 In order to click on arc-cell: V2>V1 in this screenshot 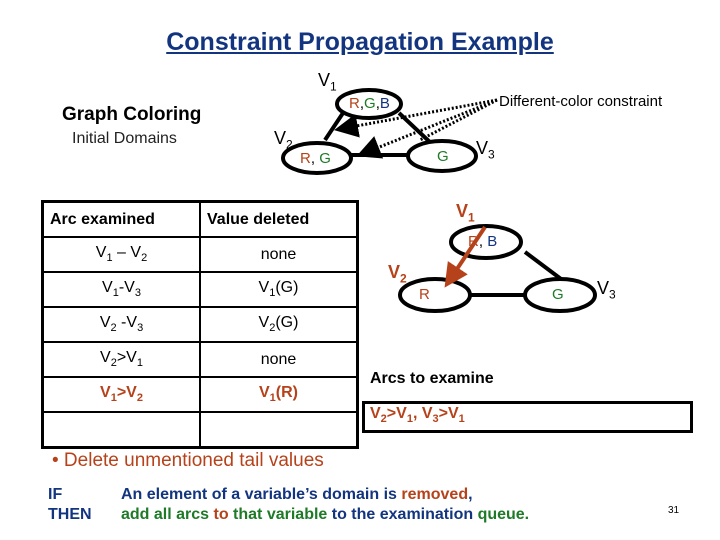, I will do `click(121, 359)`.